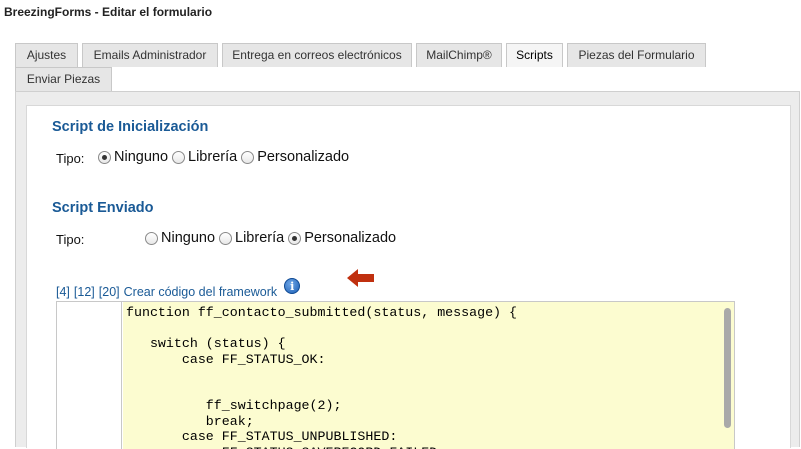 The image size is (801, 449). What do you see at coordinates (108, 12) in the screenshot?
I see `window-title: BreezingForms - Editar el formulario` at bounding box center [108, 12].